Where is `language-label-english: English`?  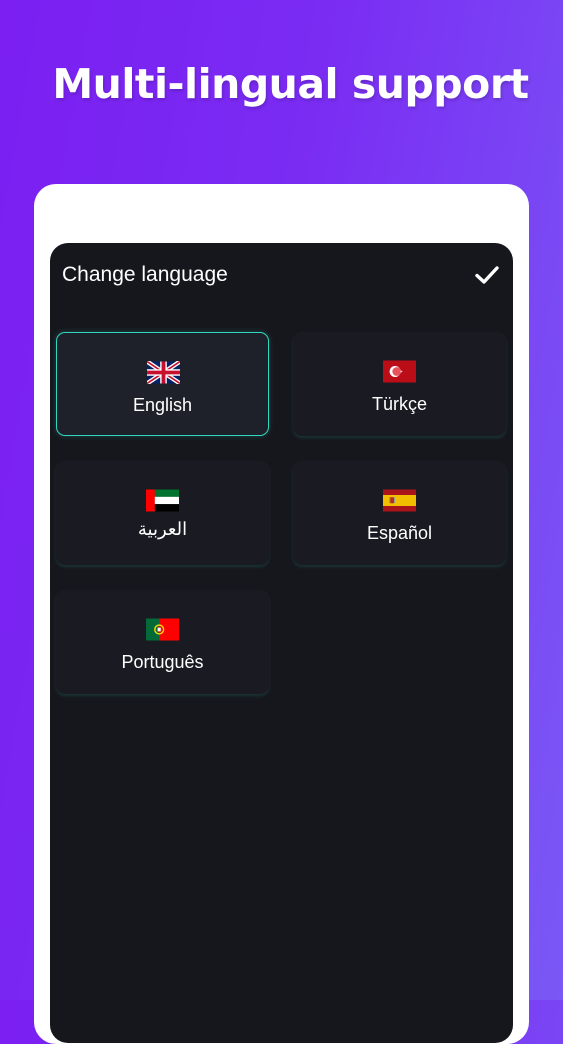 language-label-english: English is located at coordinates (162, 405).